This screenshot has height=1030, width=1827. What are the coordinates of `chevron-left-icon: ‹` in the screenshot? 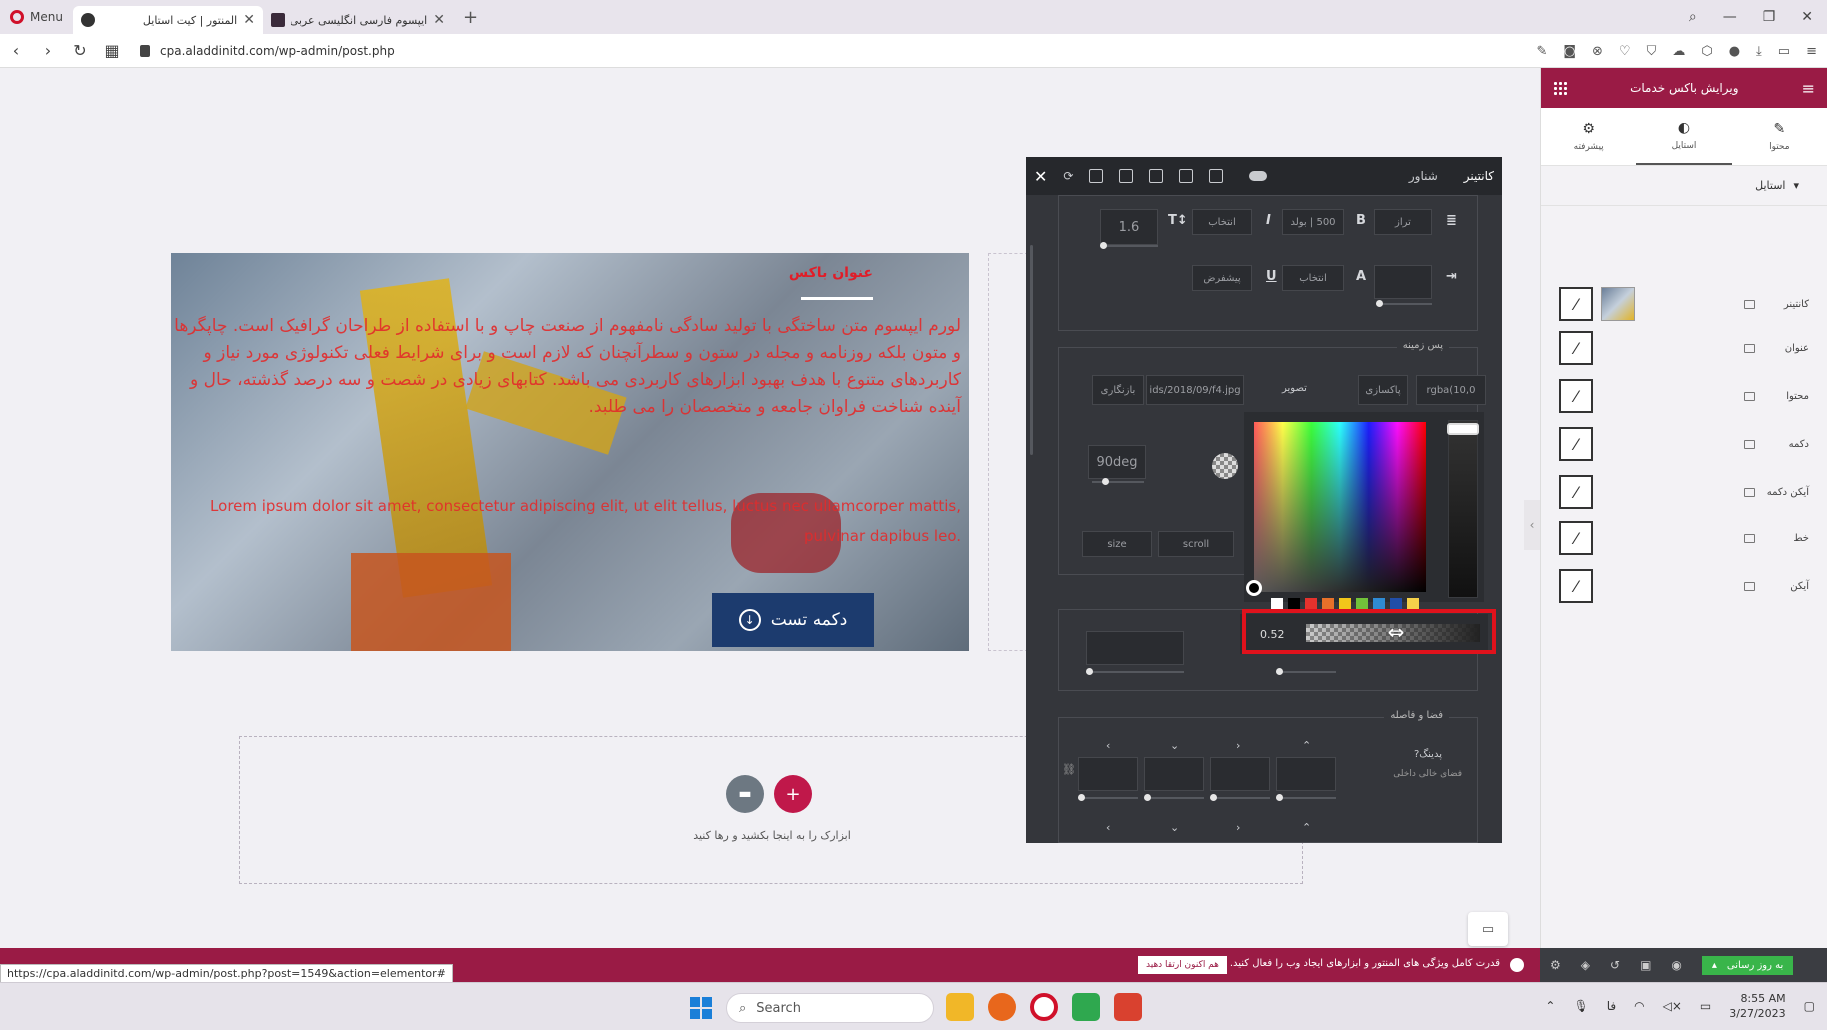 It's located at (1108, 745).